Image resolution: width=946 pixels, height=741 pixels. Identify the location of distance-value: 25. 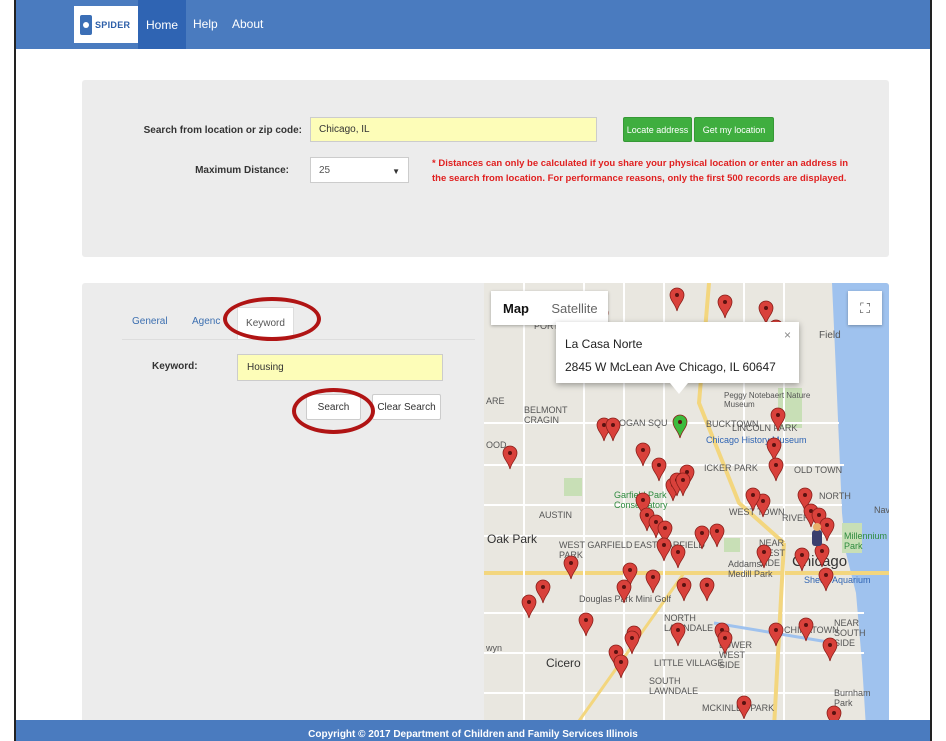
(325, 170).